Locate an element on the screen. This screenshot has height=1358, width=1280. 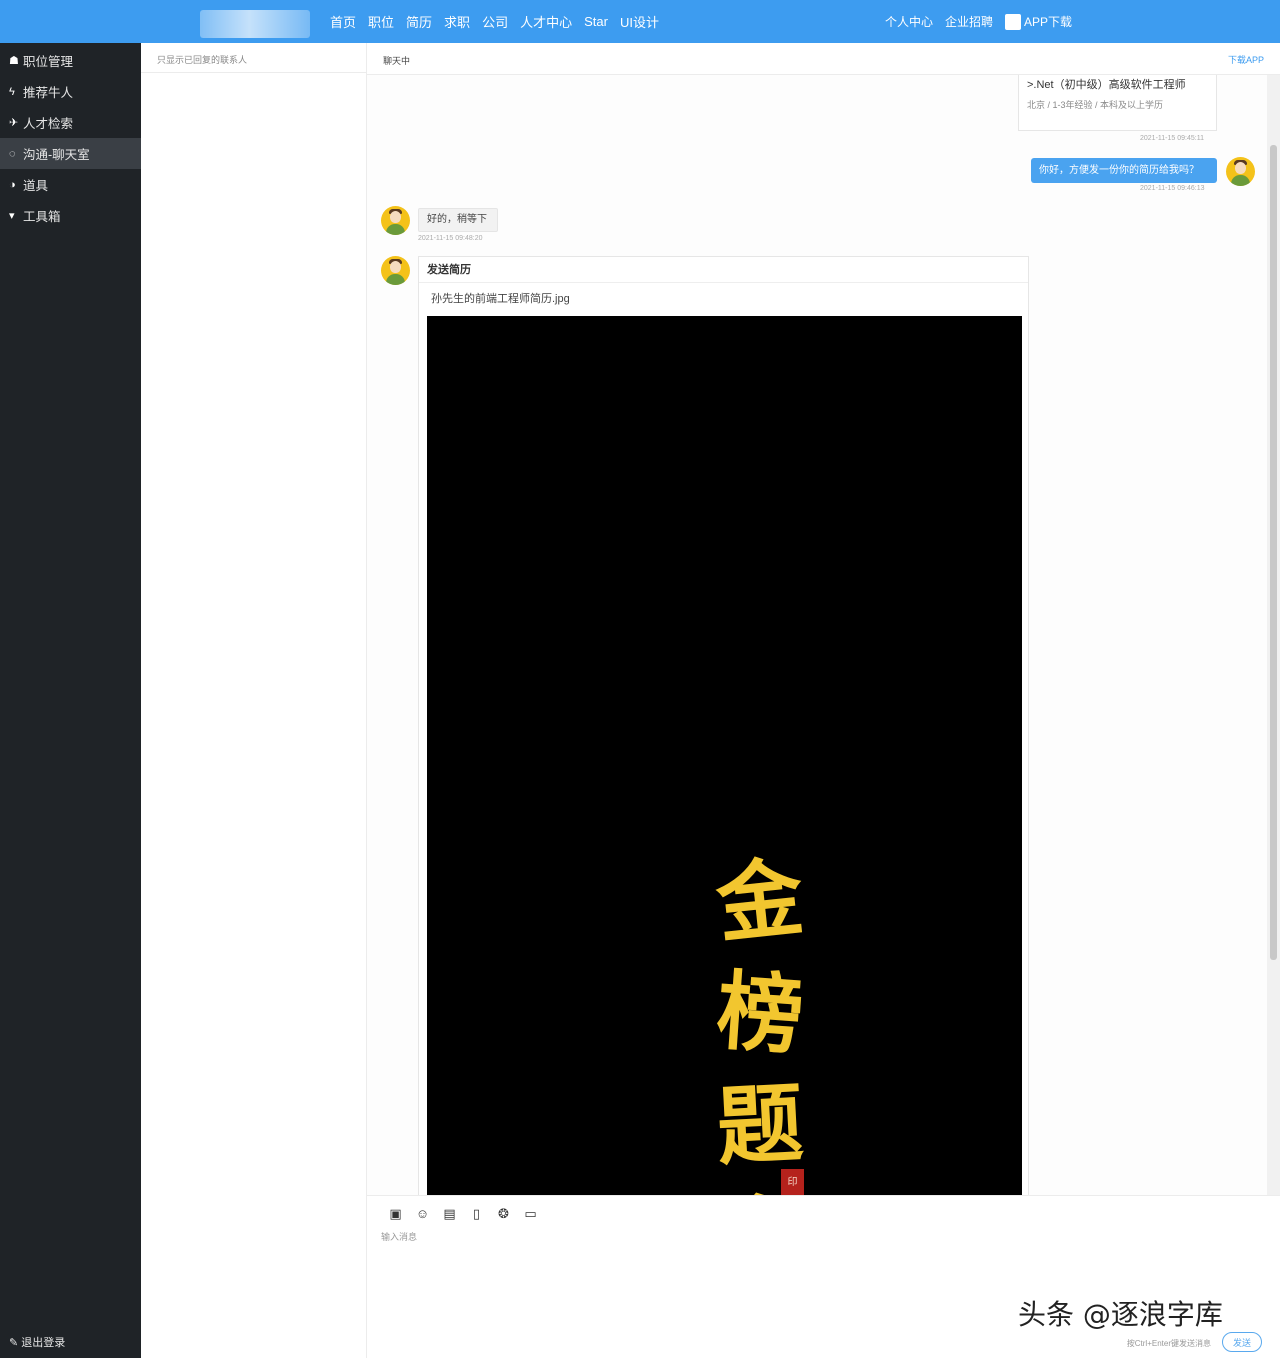
emoji-icon: ☺ is located at coordinates (422, 1213).